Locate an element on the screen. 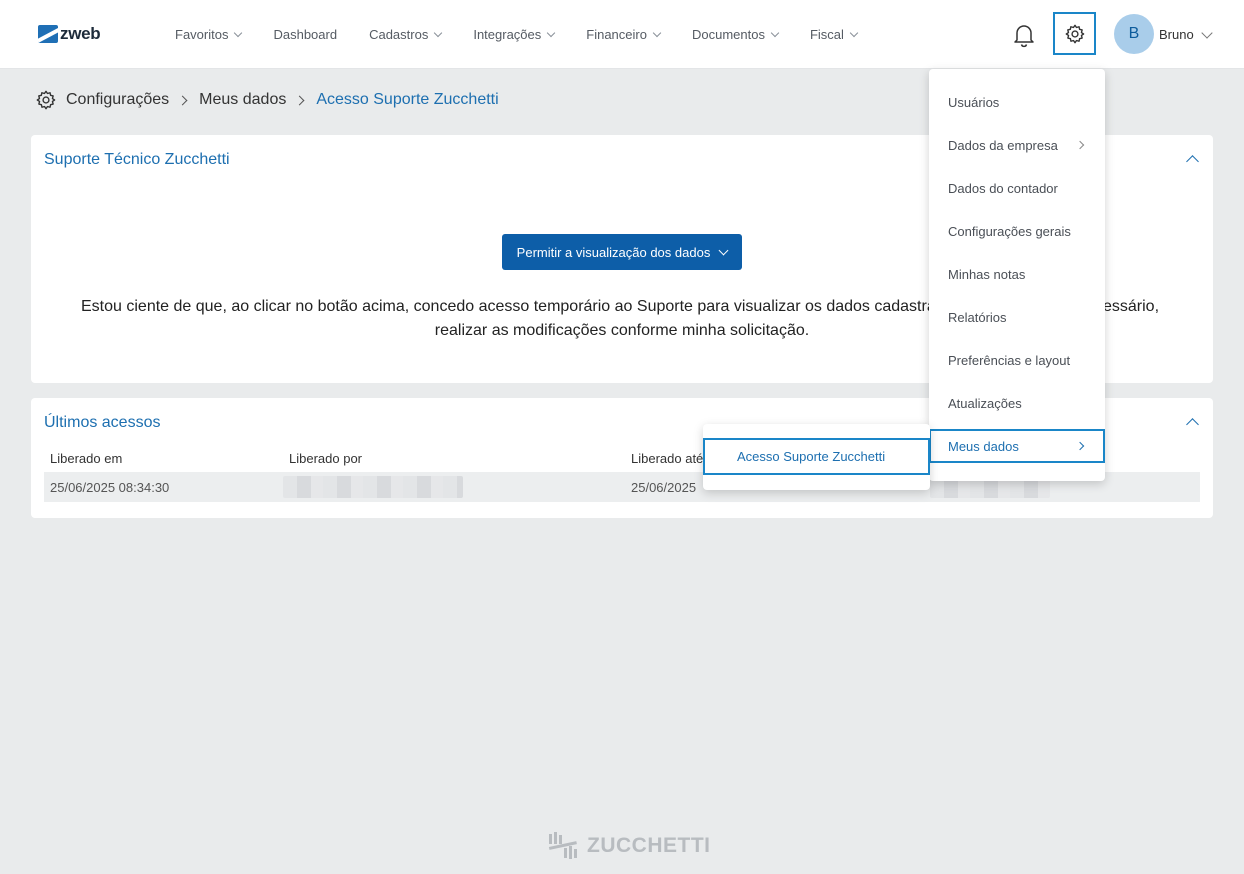 This screenshot has height=874, width=1244. breadcrumb-root: Configurações is located at coordinates (117, 100).